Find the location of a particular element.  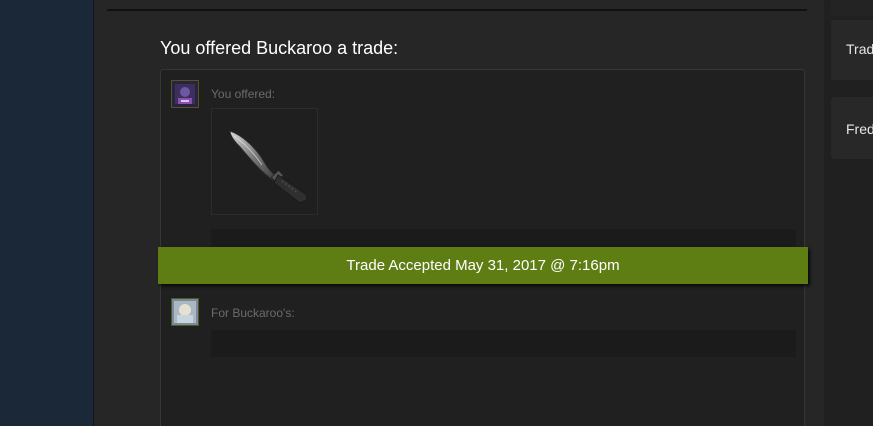

offered-items-tray is located at coordinates (503, 238).